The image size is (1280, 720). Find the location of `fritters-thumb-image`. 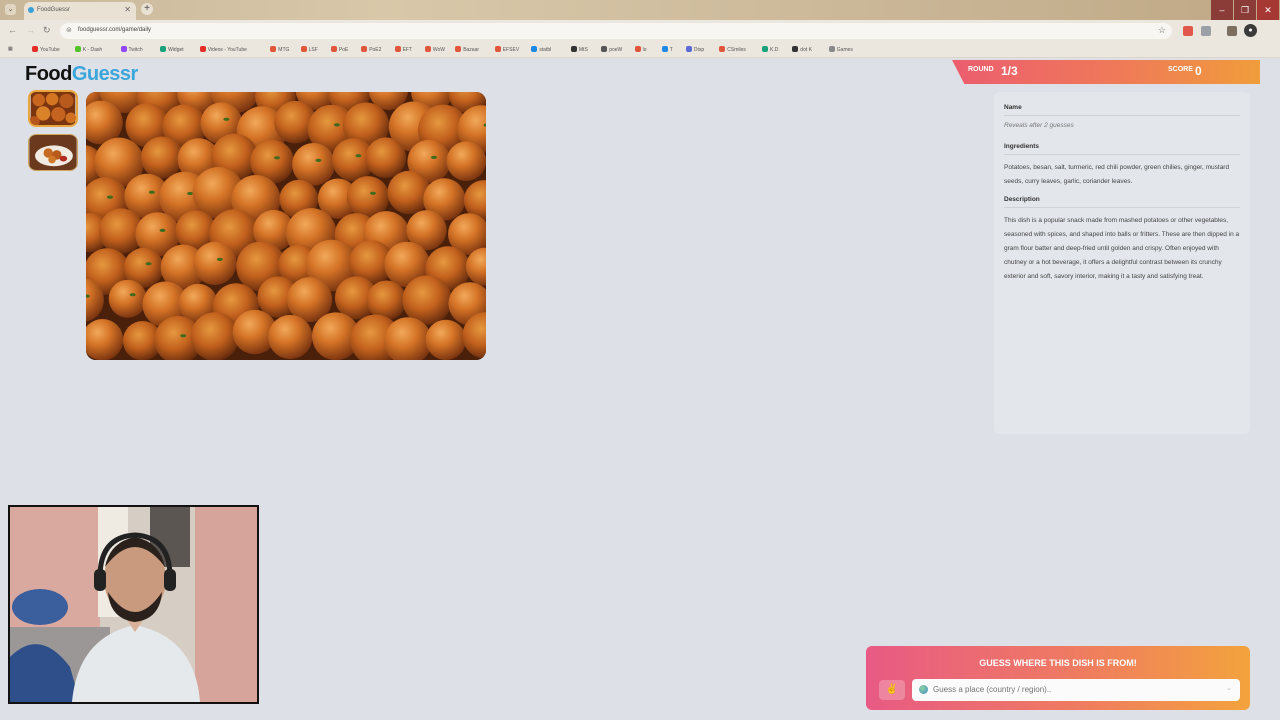

fritters-thumb-image is located at coordinates (53, 108).